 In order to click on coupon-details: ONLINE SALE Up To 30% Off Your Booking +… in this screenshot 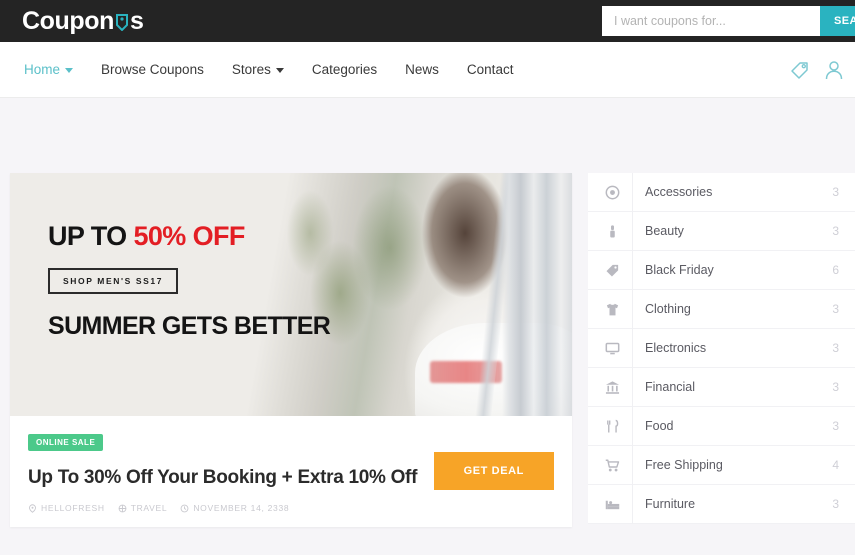, I will do `click(291, 471)`.